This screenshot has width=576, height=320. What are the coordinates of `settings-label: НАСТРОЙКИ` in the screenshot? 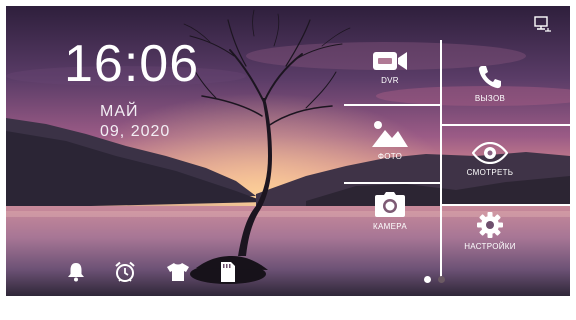 It's located at (490, 246).